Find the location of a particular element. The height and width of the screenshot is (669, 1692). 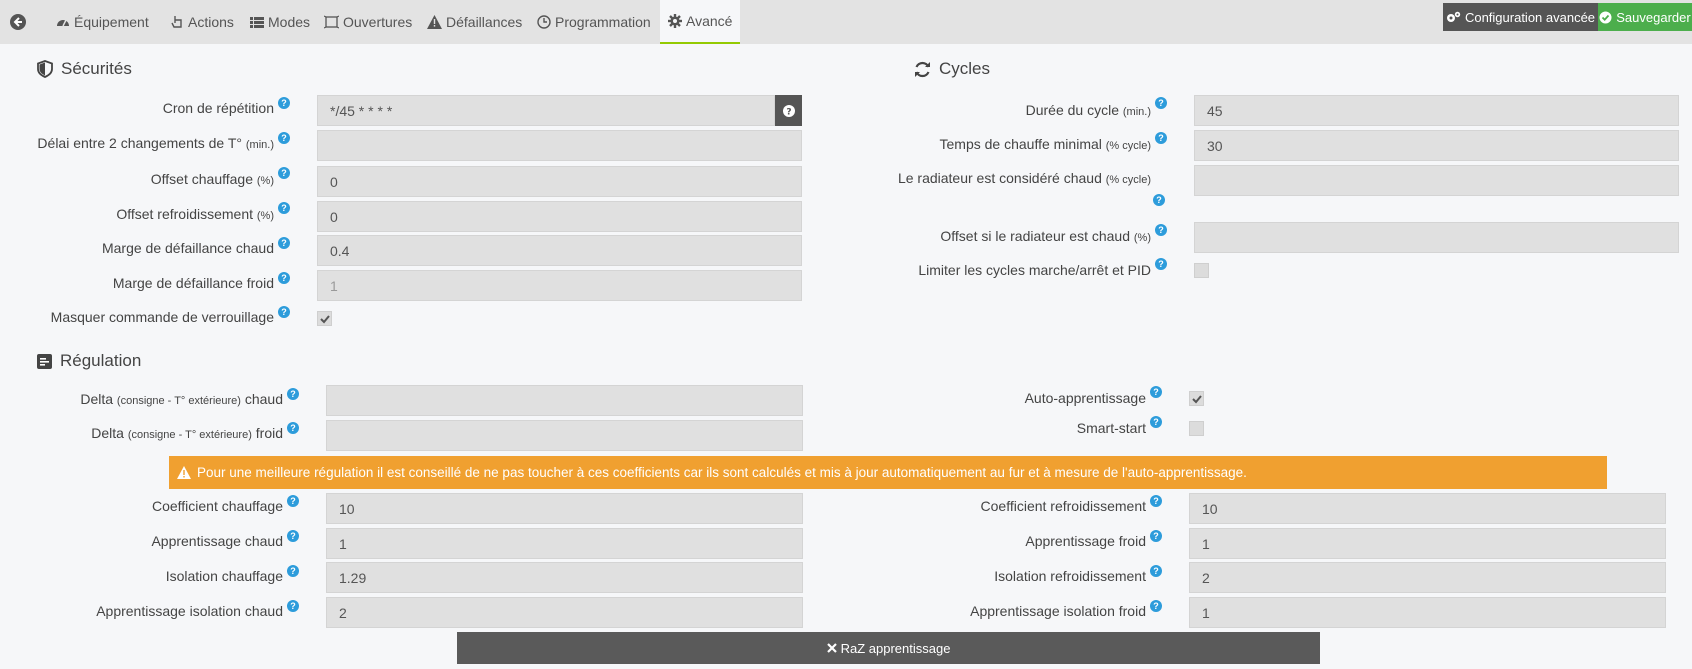

tab-defaillances: Défaillances is located at coordinates (474, 22).